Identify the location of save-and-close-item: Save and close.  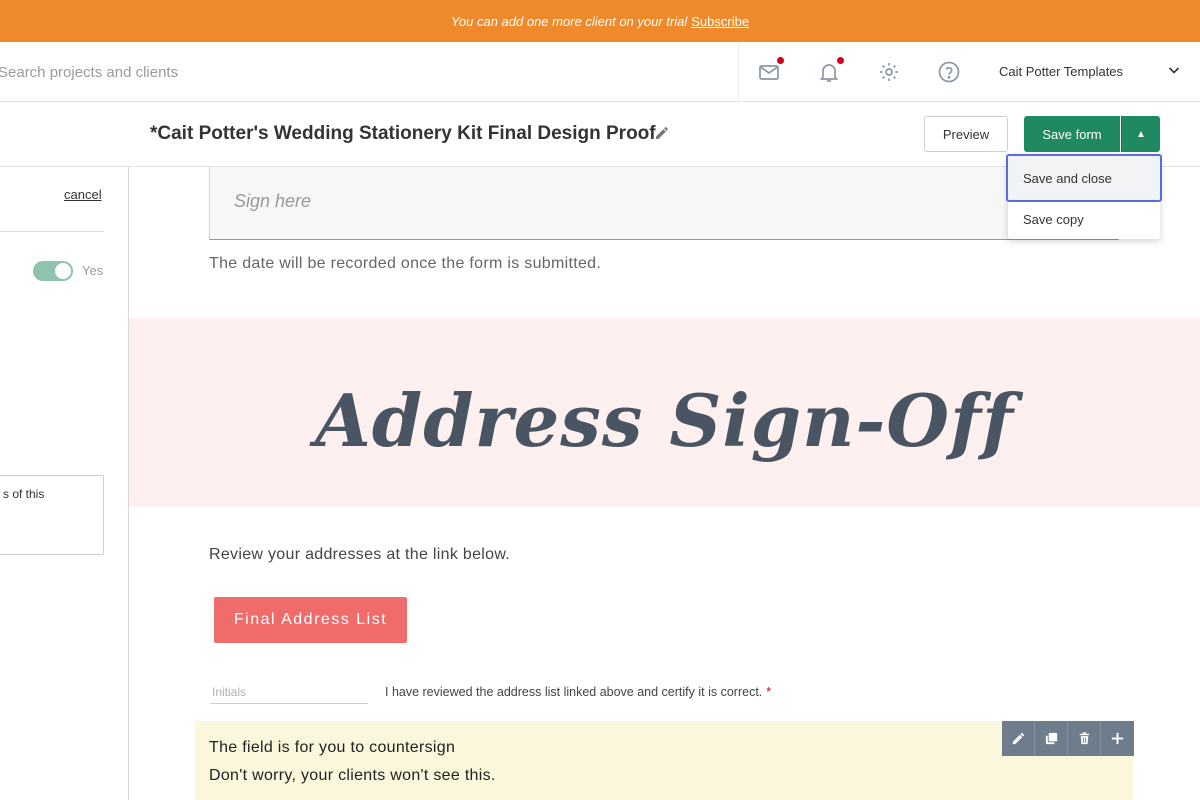
(1084, 178).